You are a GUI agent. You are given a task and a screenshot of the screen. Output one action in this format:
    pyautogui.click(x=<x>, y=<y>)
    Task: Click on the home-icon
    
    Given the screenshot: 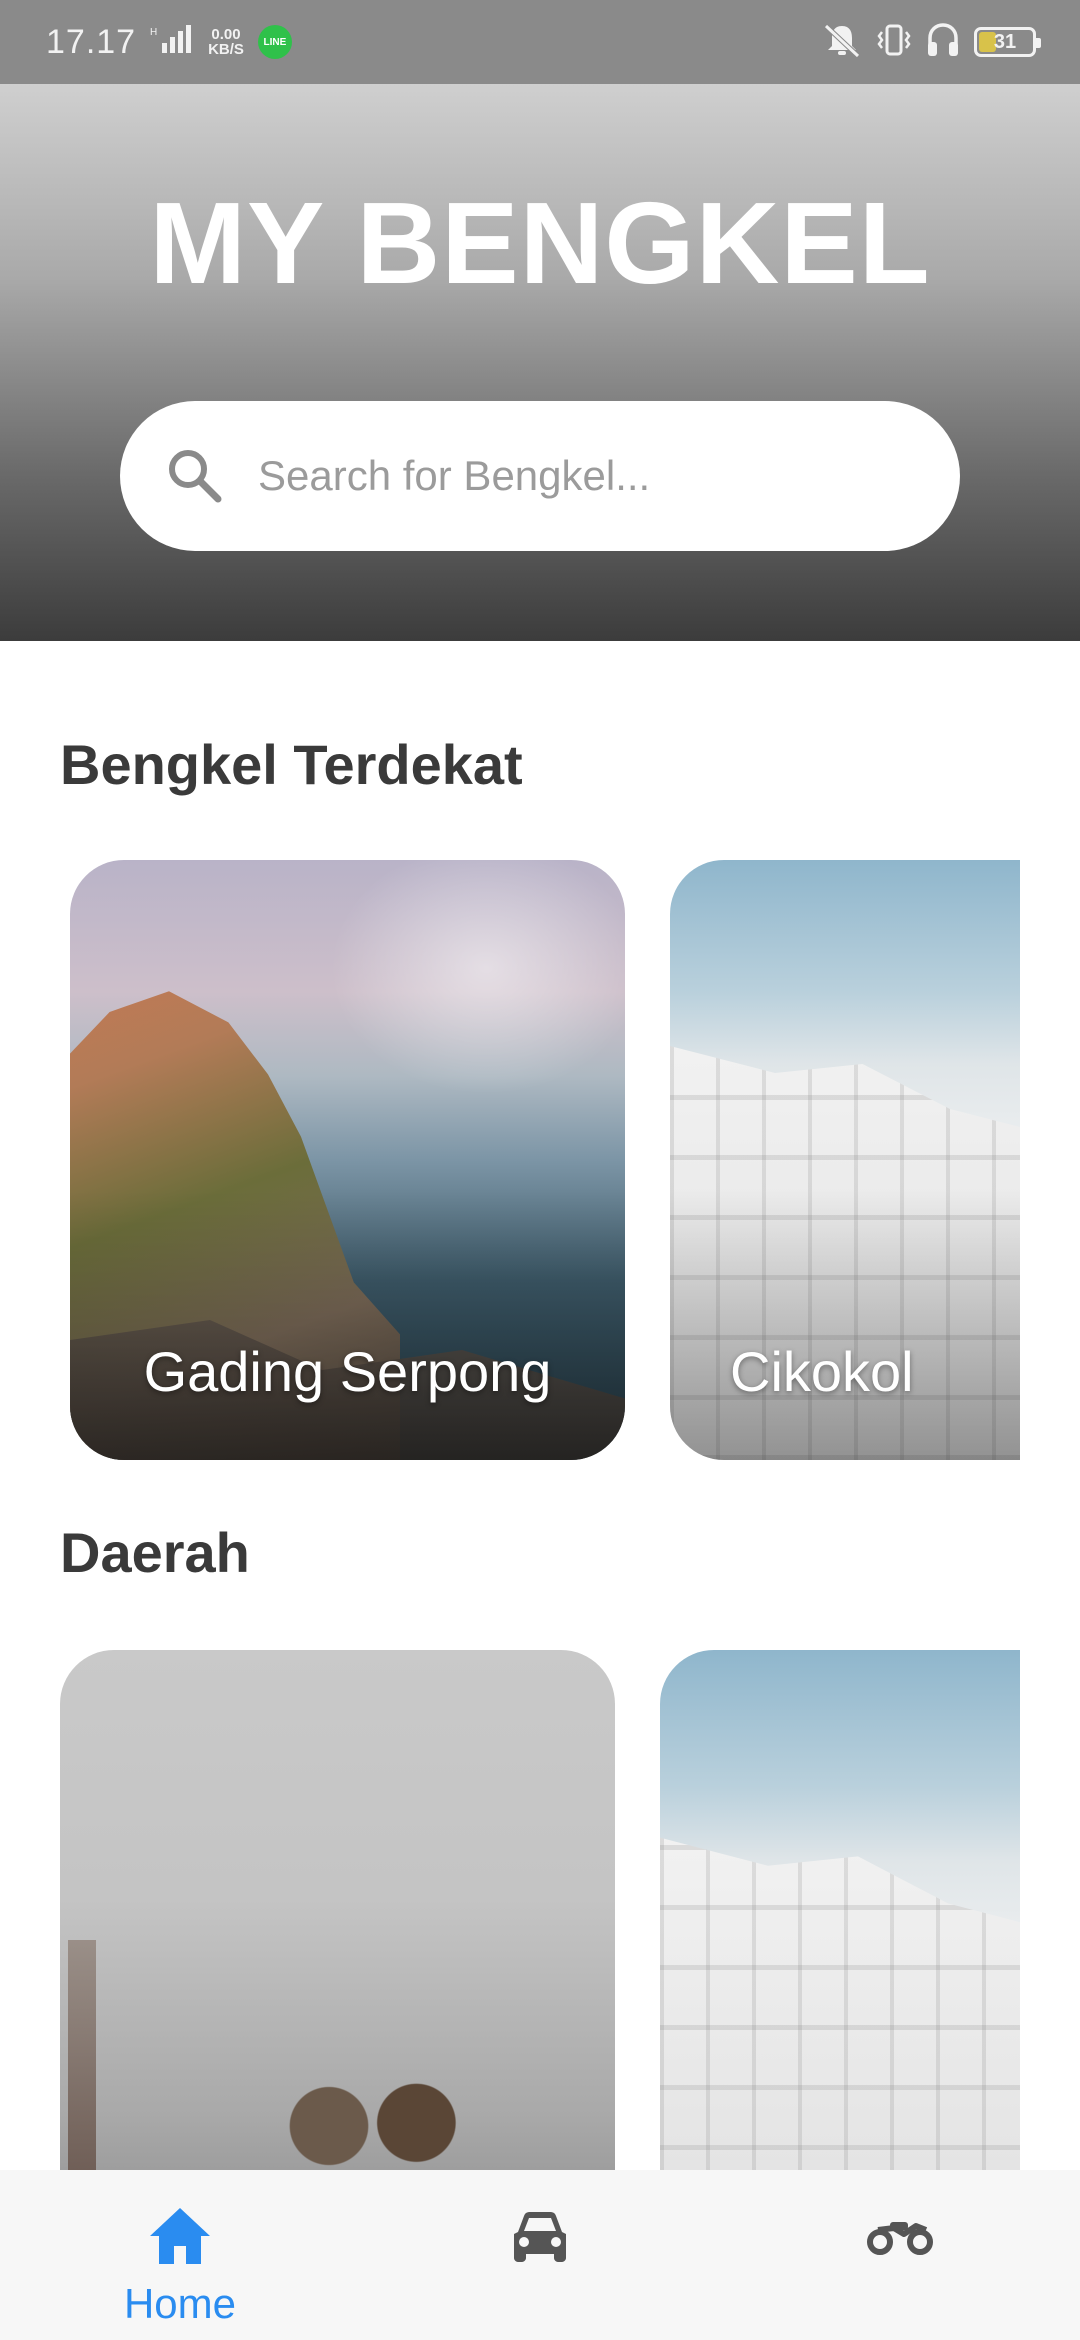 What is the action you would take?
    pyautogui.click(x=180, y=2236)
    